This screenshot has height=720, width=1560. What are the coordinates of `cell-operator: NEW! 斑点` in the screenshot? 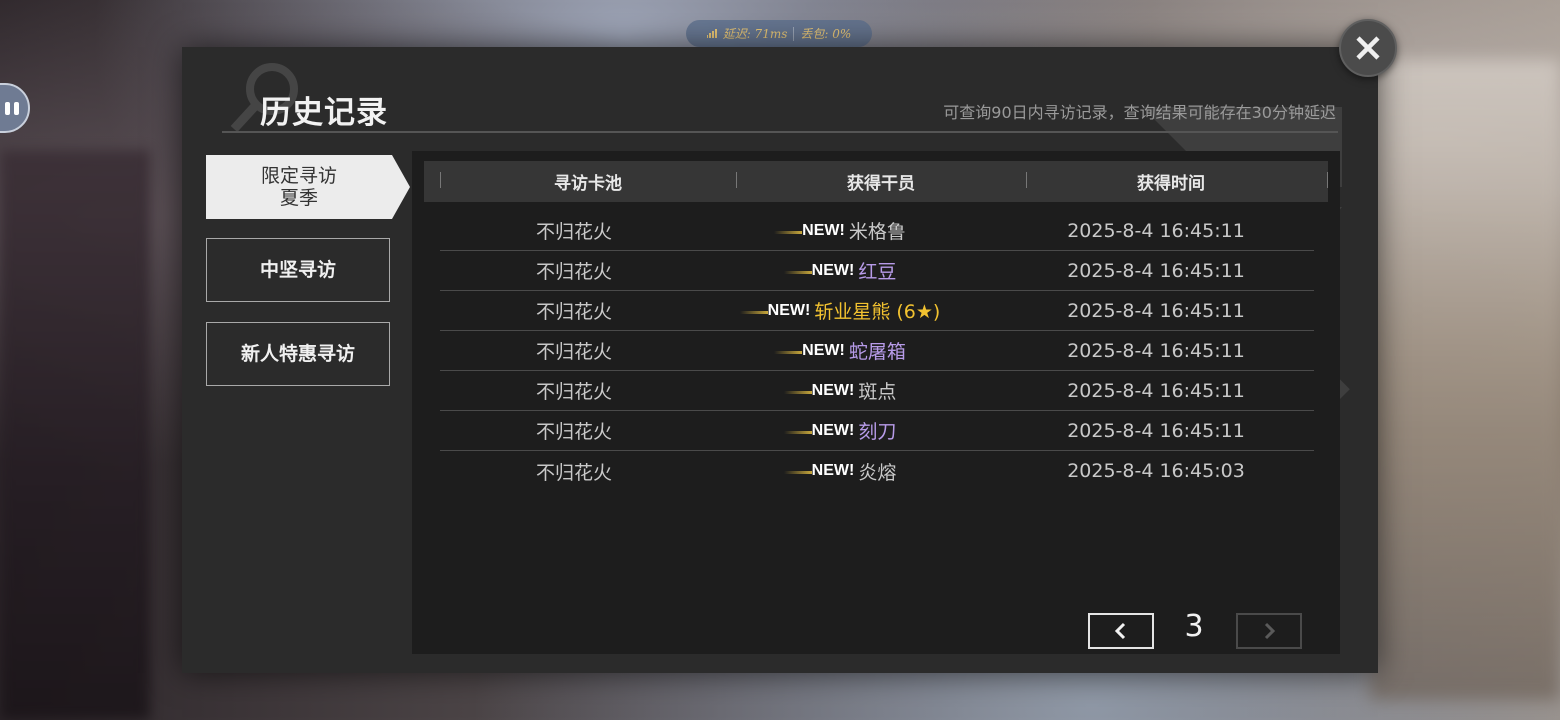 It's located at (854, 390).